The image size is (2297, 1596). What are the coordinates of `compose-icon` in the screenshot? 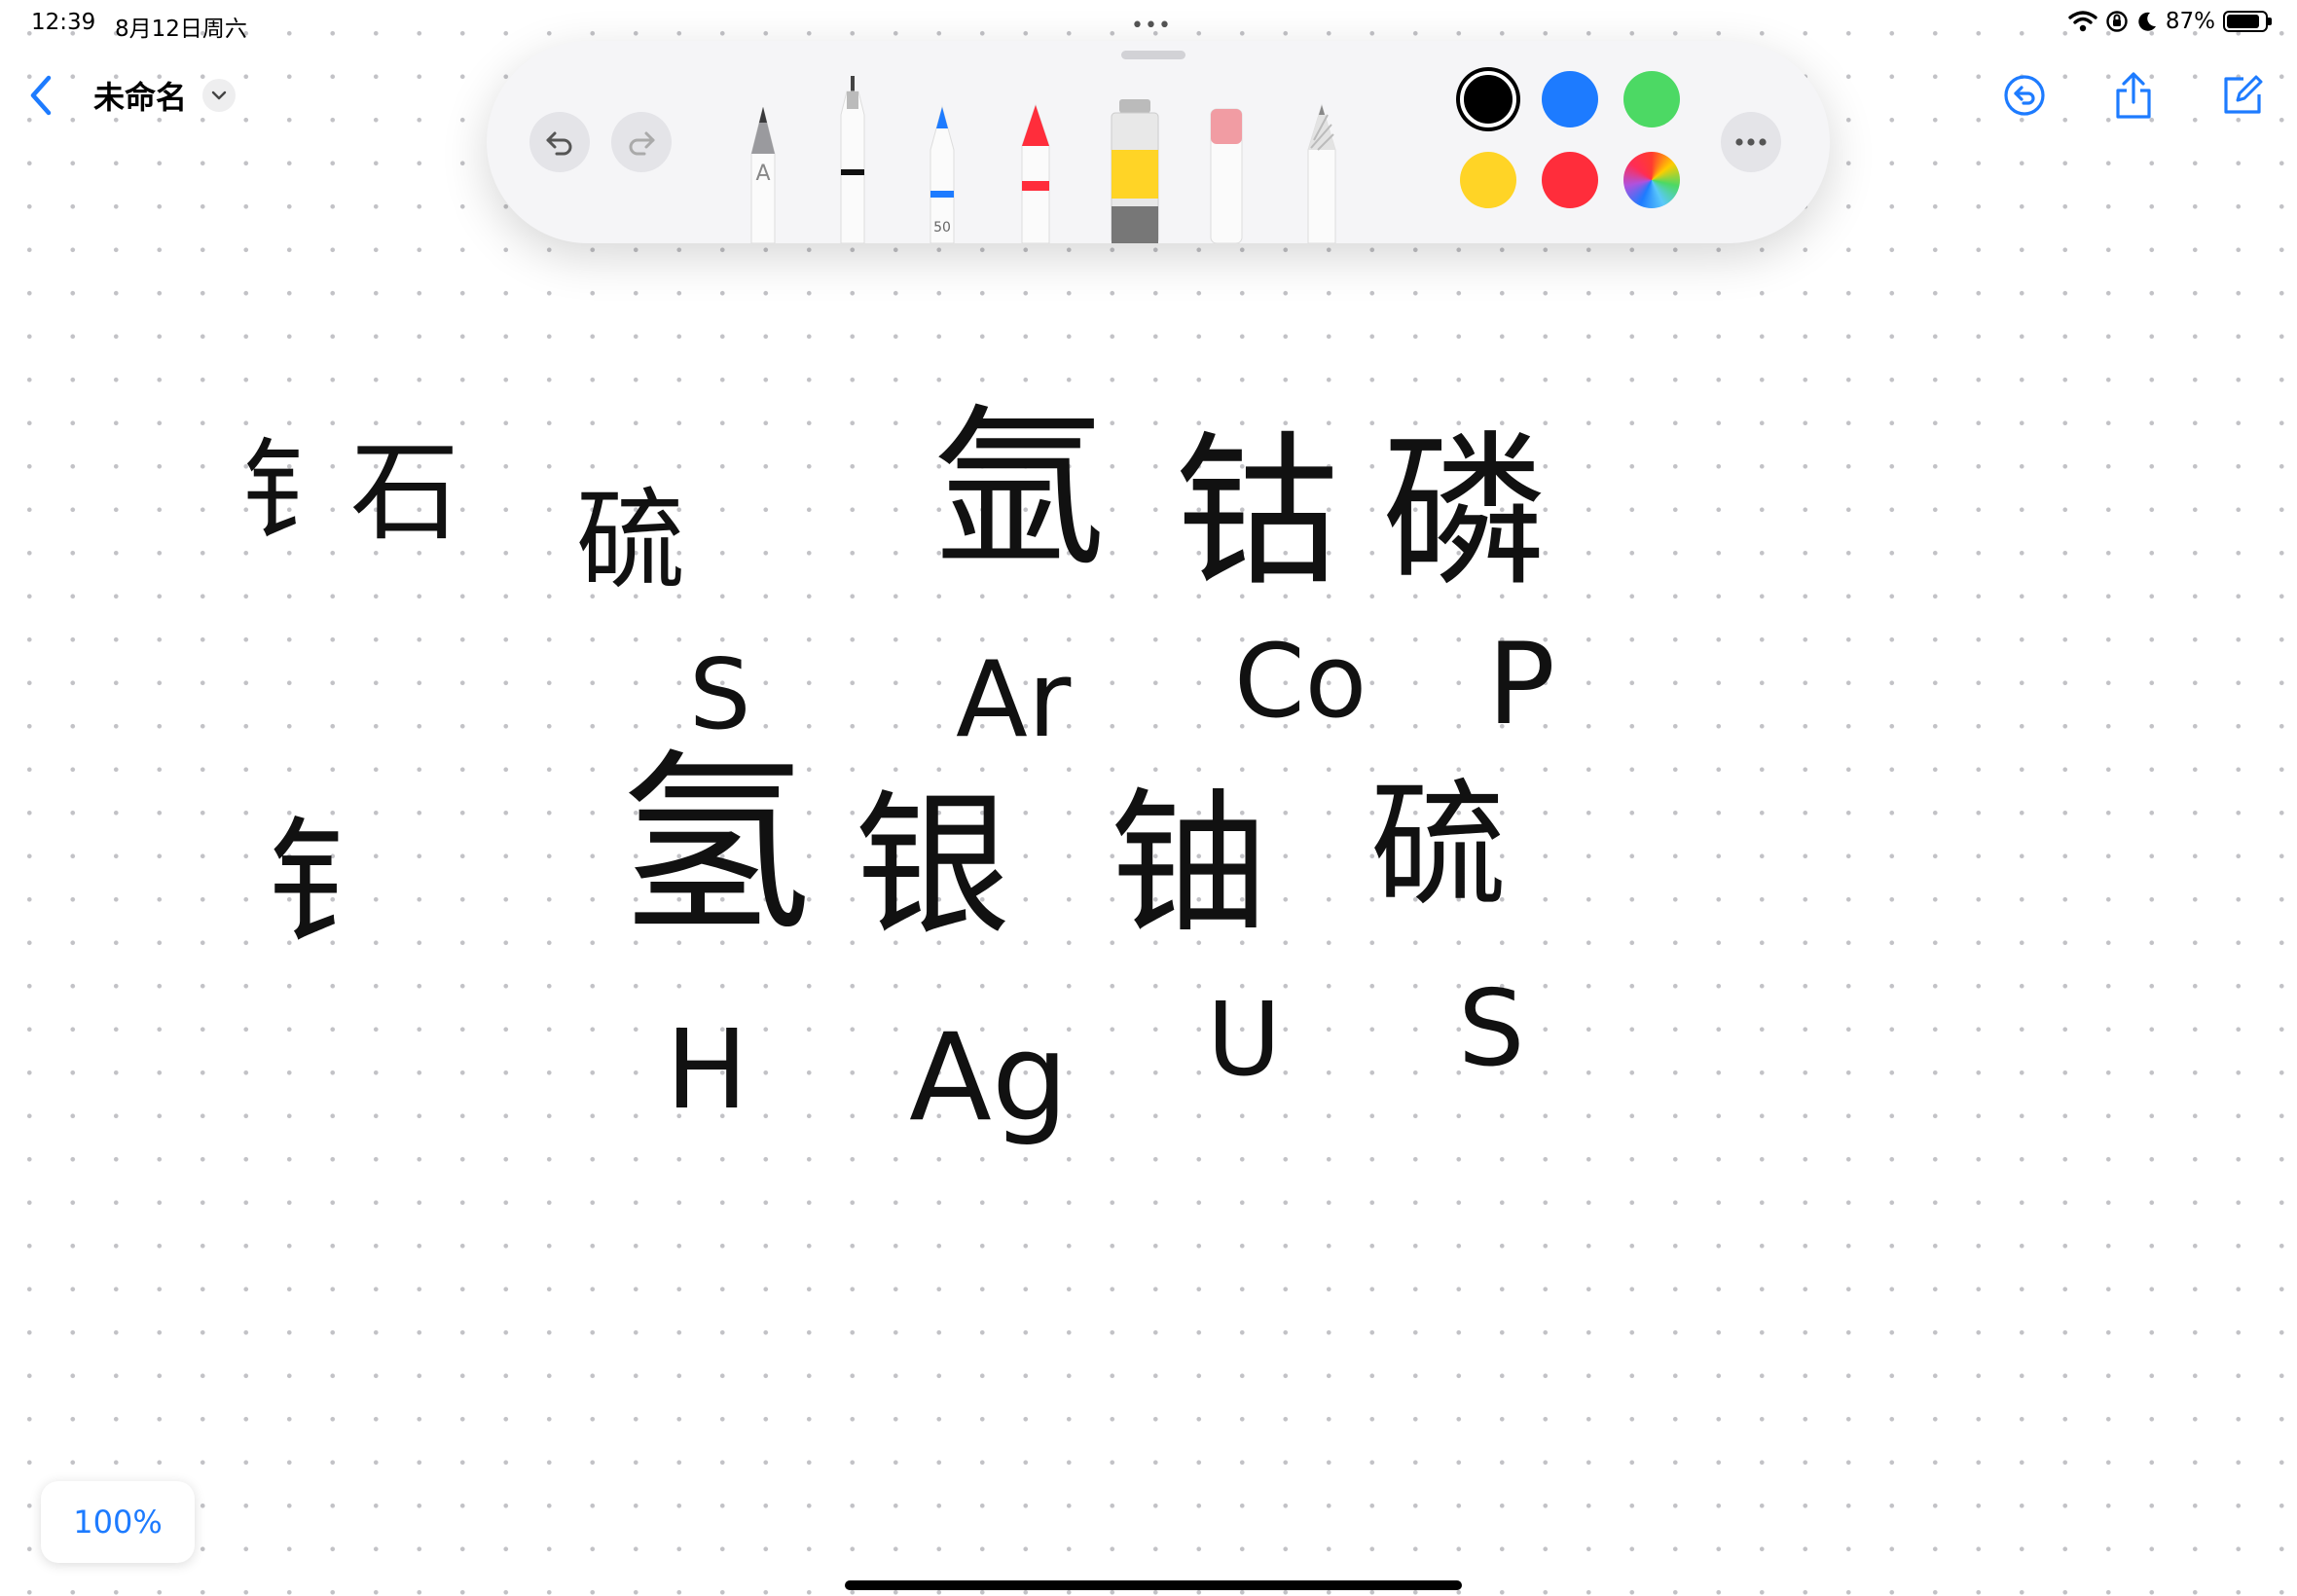 It's located at (2243, 94).